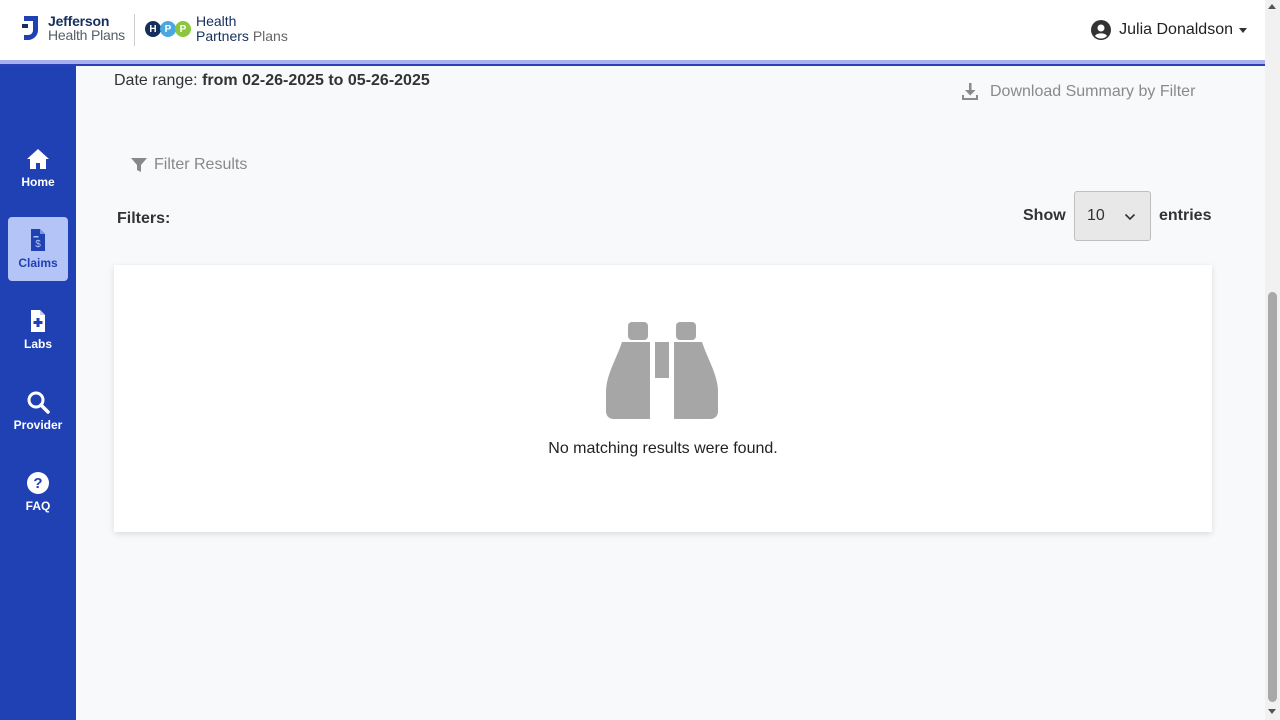 This screenshot has height=720, width=1280. Describe the element at coordinates (1101, 30) in the screenshot. I see `user-circle-icon` at that location.